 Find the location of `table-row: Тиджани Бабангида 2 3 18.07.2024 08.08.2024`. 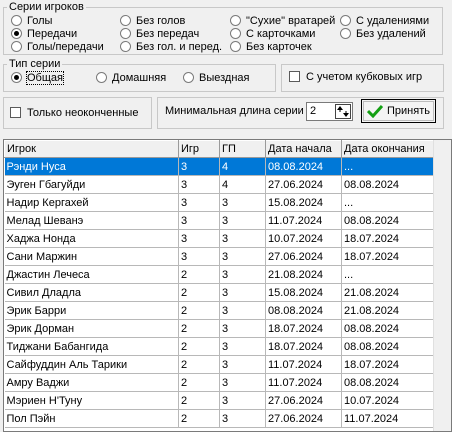

table-row: Тиджани Бабангида 2 3 18.07.2024 08.08.2024 is located at coordinates (220, 346).